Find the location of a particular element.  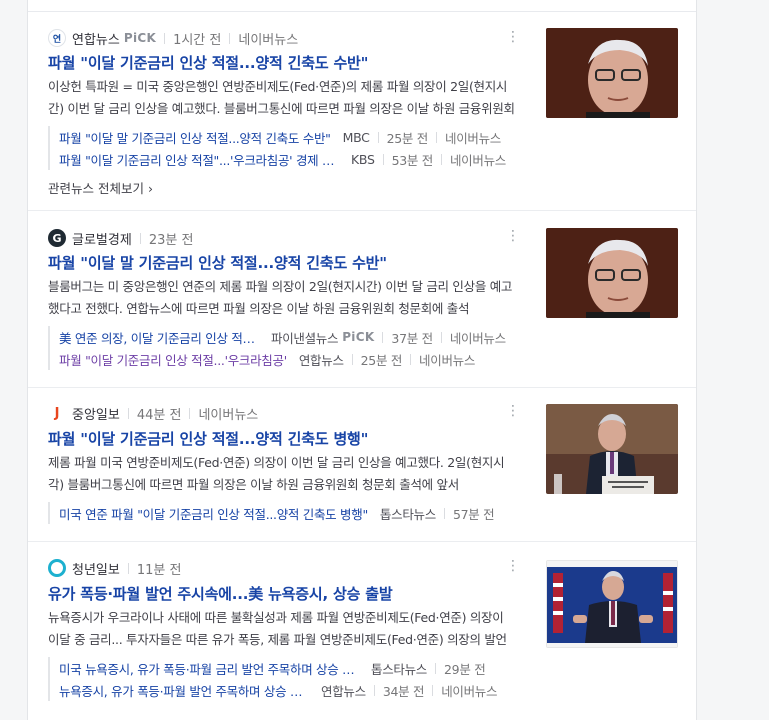

timestamp: 44분 전 is located at coordinates (159, 415).